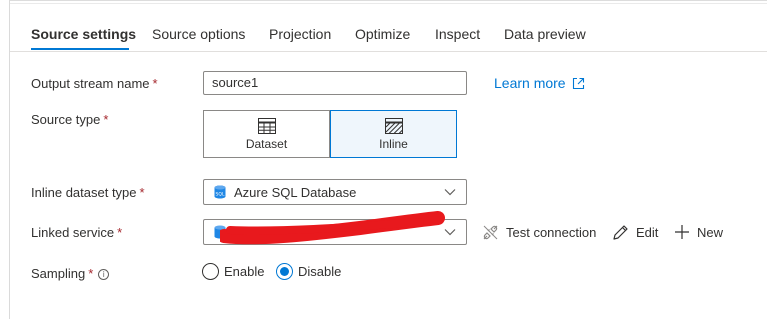 The width and height of the screenshot is (767, 319). I want to click on sampling-label-text: Sampling, so click(58, 273).